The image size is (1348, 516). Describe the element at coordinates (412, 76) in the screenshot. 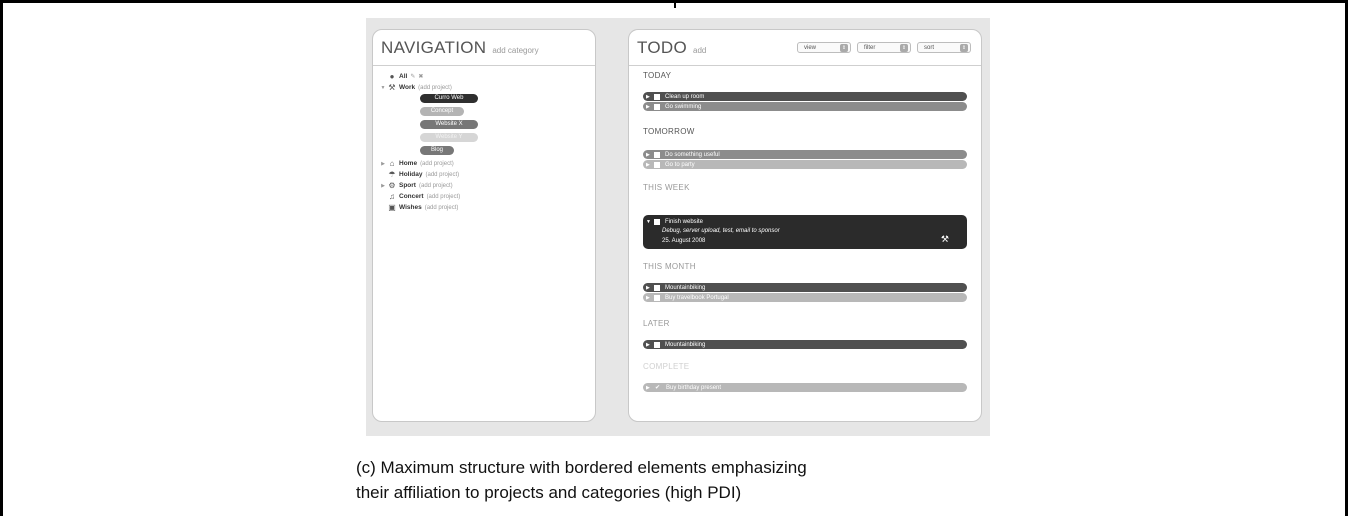

I see `edit-icon: ✎` at that location.